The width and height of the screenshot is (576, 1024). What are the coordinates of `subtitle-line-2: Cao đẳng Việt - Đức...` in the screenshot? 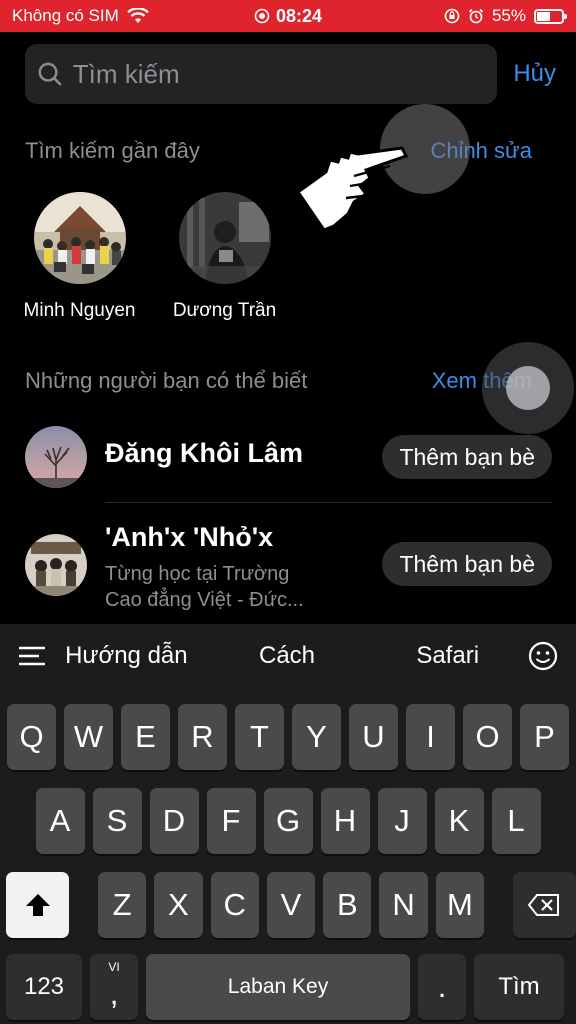 It's located at (204, 600).